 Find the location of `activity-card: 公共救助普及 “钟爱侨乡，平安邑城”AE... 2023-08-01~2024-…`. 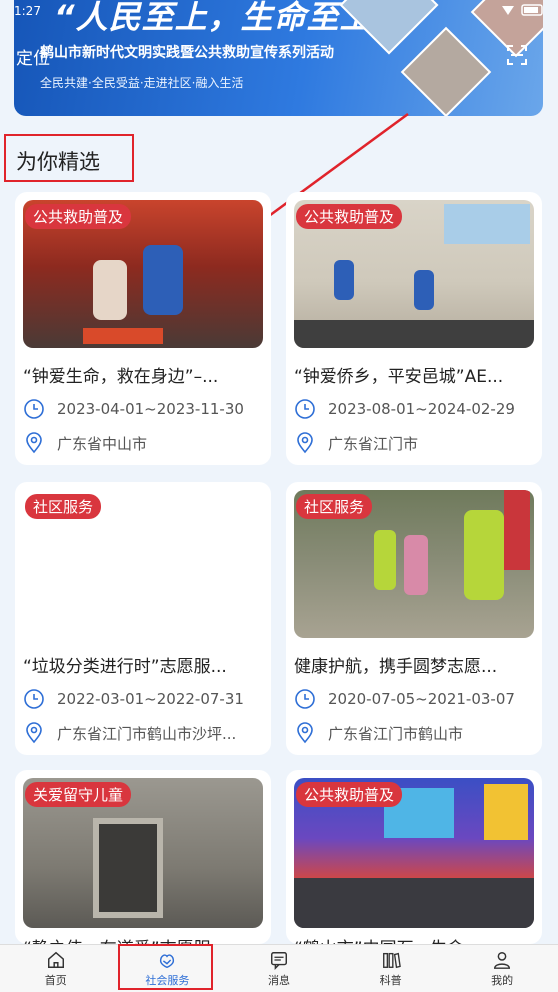

activity-card: 公共救助普及 “钟爱侨乡，平安邑城”AE... 2023-08-01~2024-… is located at coordinates (414, 328).